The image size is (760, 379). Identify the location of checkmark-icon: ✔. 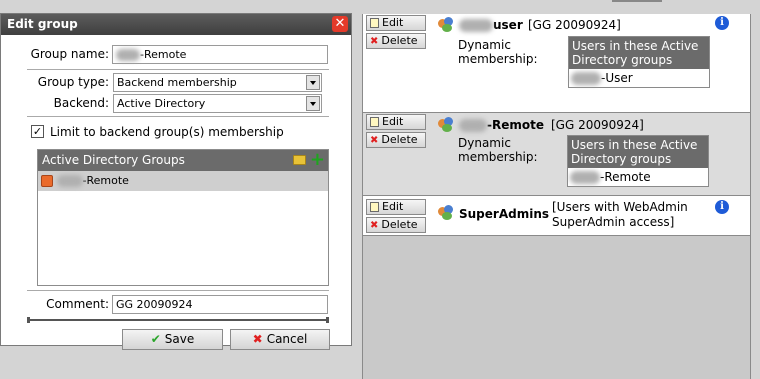
(155, 339).